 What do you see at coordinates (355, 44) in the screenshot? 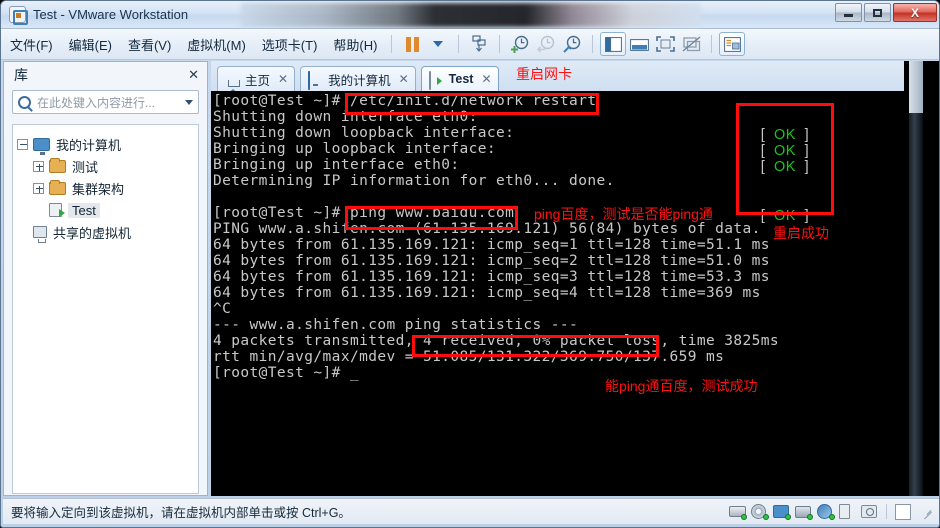
I see `menu-help: 帮助(H)` at bounding box center [355, 44].